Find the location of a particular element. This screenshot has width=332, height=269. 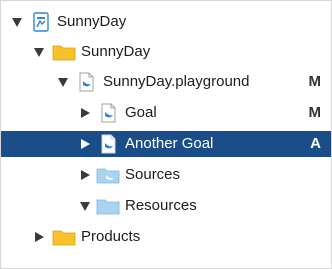

folder-name-label: Resources is located at coordinates (161, 205).